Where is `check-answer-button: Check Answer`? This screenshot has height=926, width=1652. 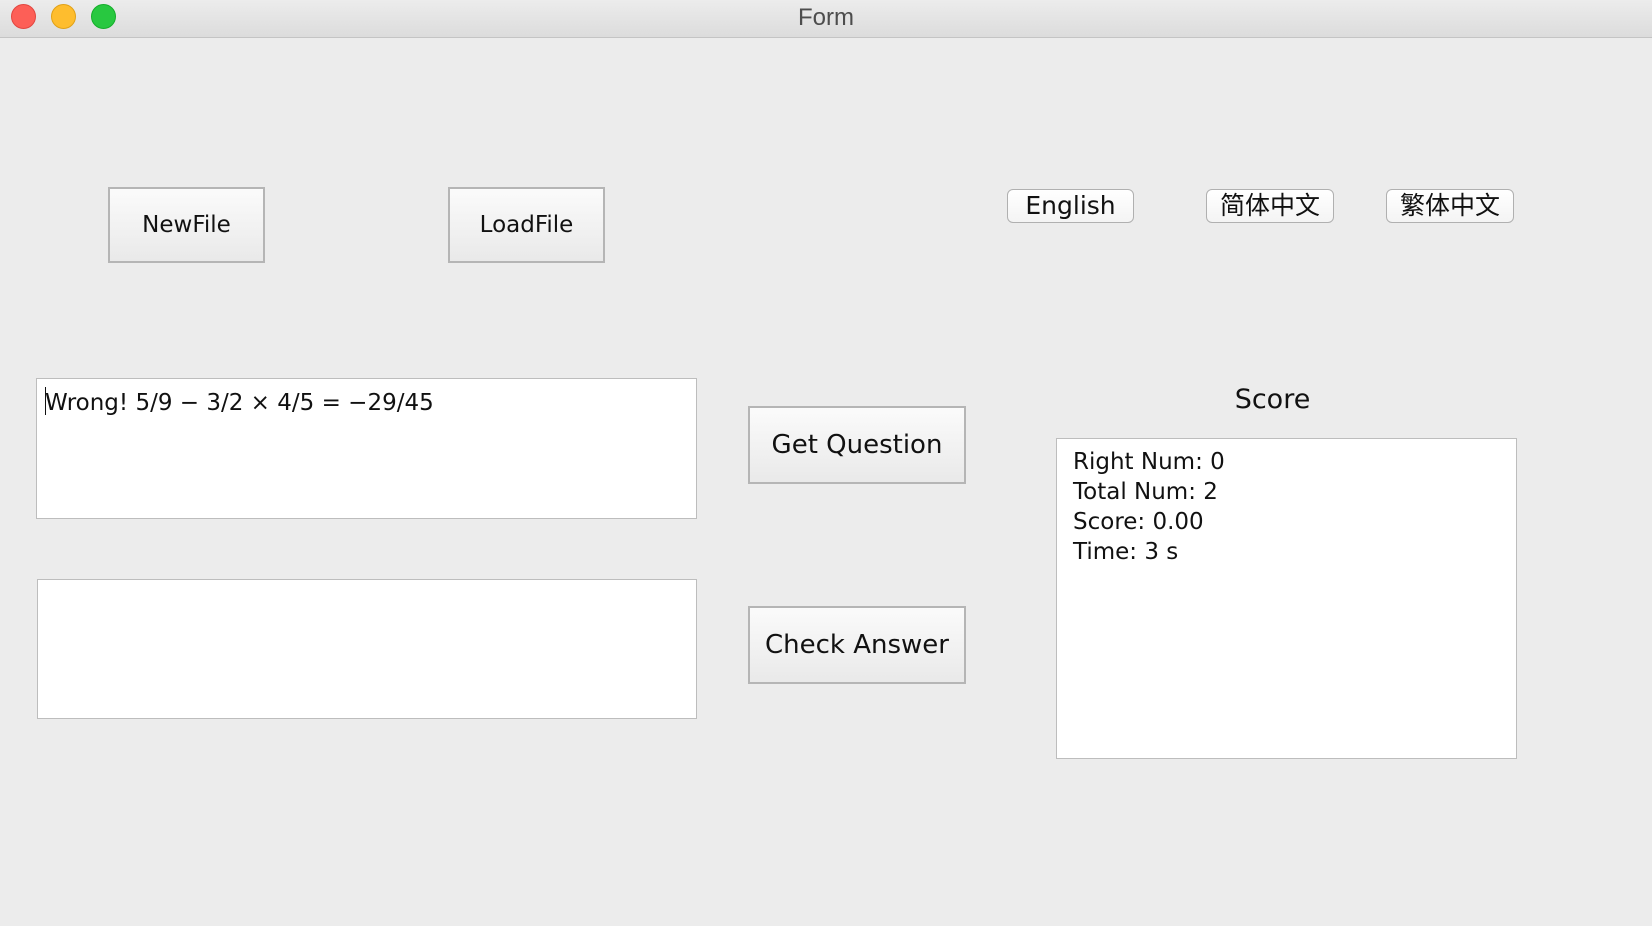
check-answer-button: Check Answer is located at coordinates (857, 645).